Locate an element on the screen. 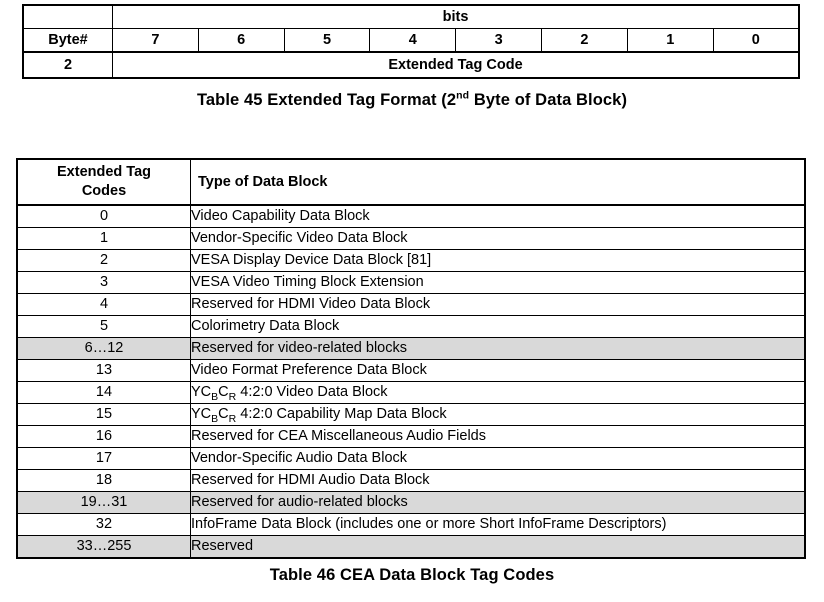 Image resolution: width=824 pixels, height=602 pixels. bit-label-7: 7 is located at coordinates (155, 40).